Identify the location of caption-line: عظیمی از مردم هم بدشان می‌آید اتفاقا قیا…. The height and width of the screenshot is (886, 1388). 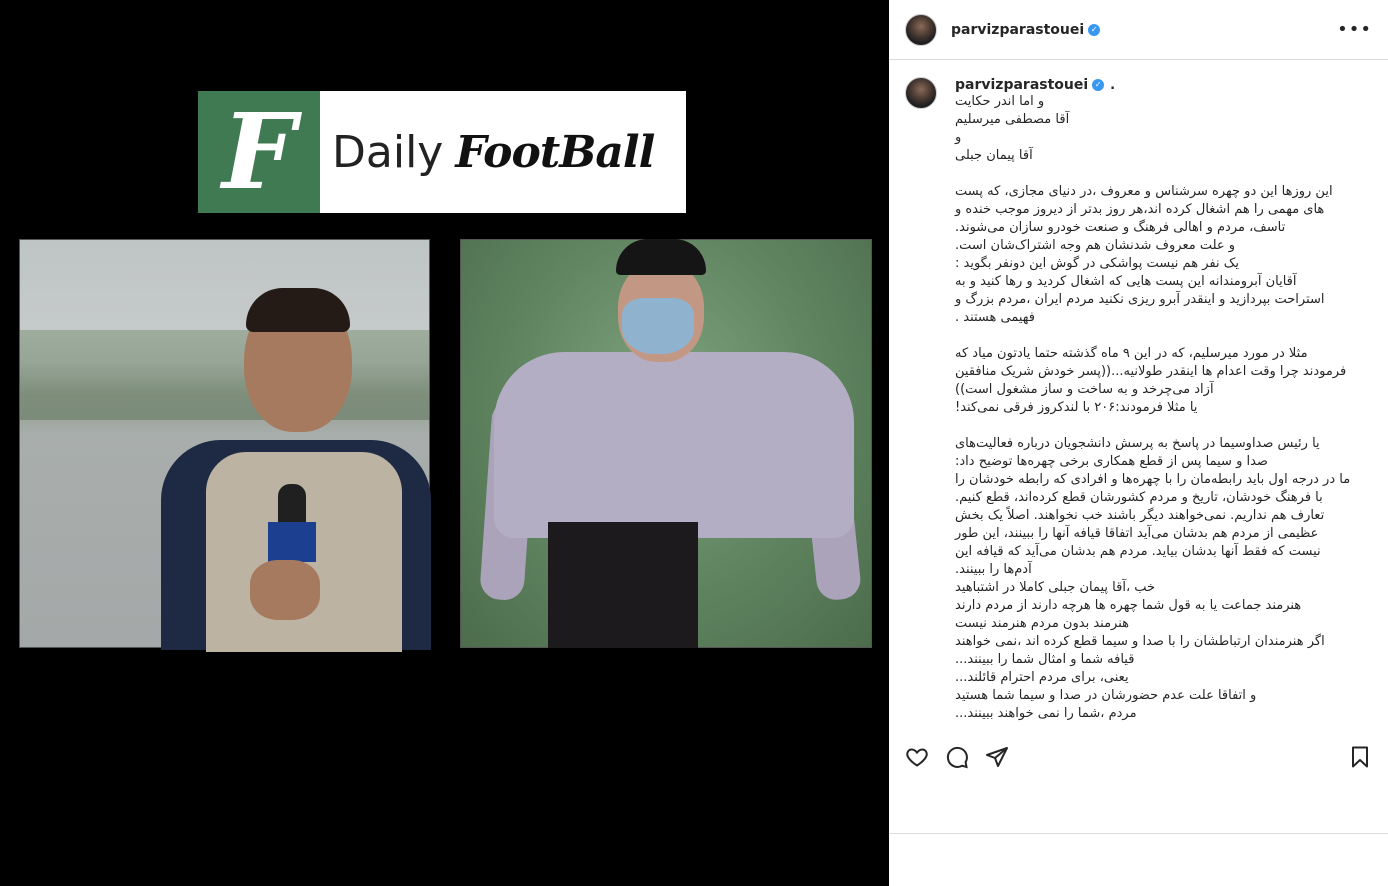
(1137, 533).